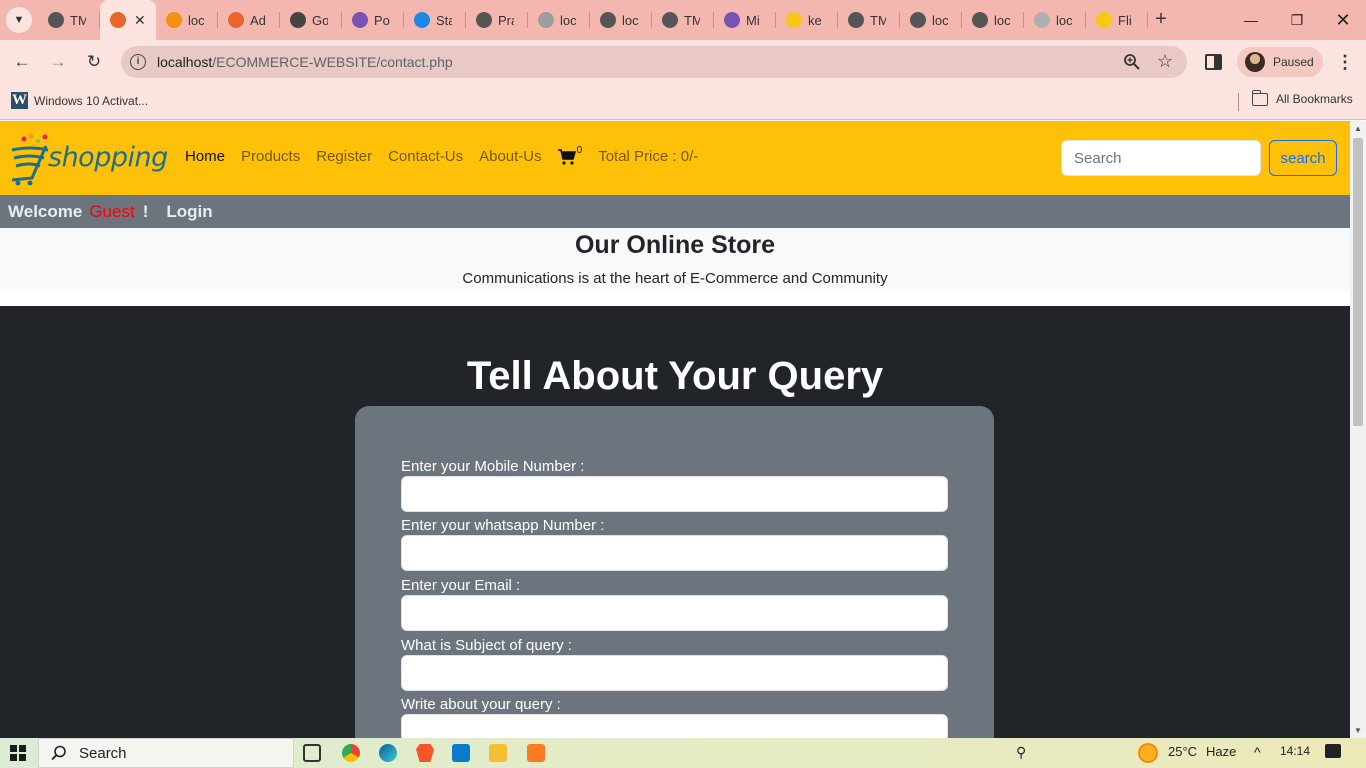 The height and width of the screenshot is (768, 1366). Describe the element at coordinates (58, 62) in the screenshot. I see `forward-icon: →` at that location.